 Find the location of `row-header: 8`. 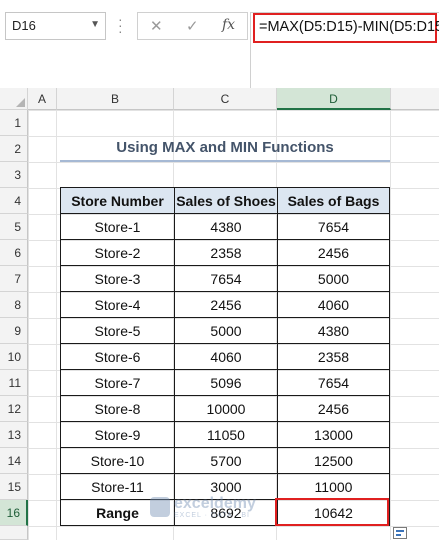

row-header: 8 is located at coordinates (14, 305).